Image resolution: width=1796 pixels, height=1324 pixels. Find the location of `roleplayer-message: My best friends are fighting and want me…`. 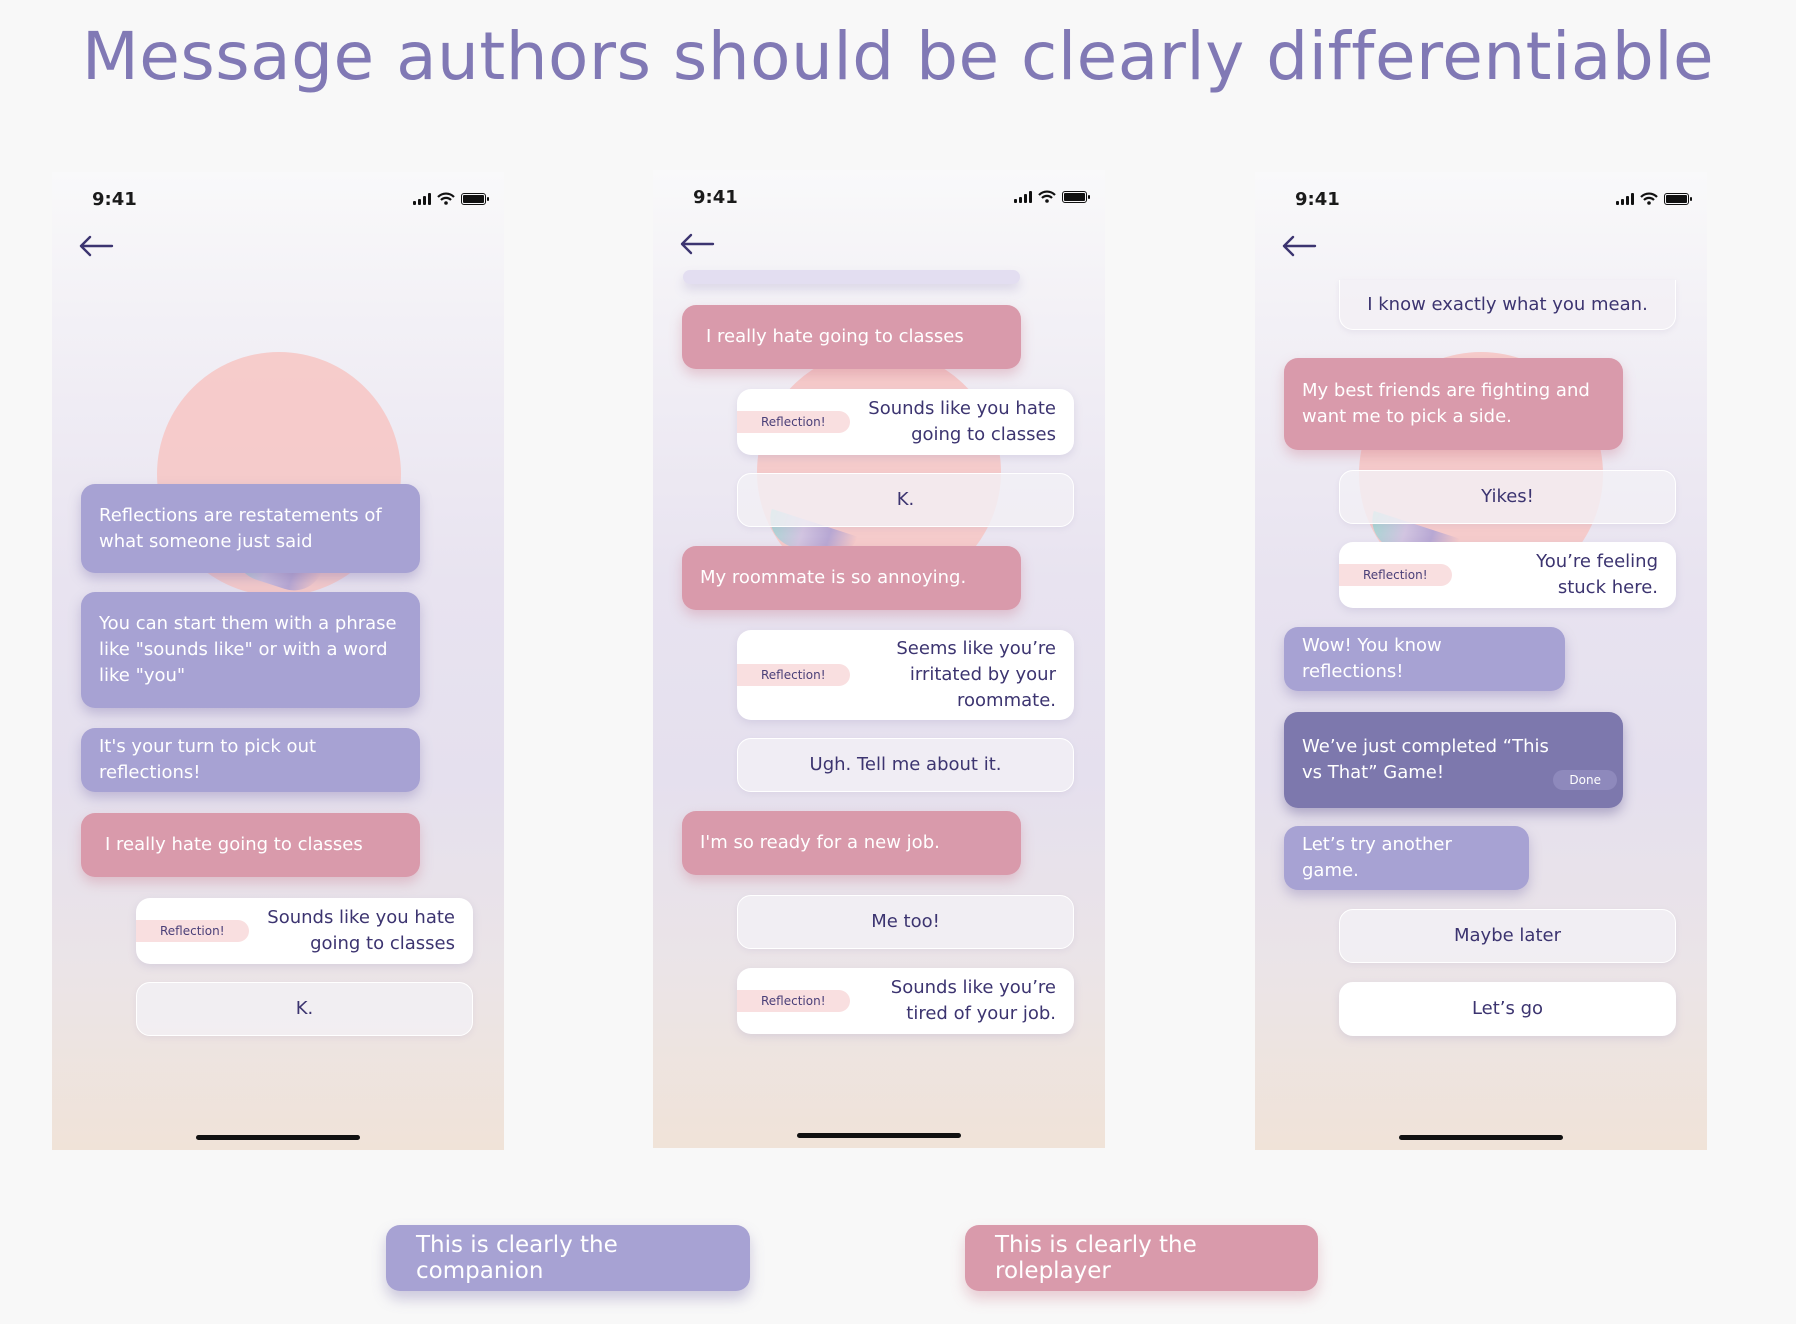

roleplayer-message: My best friends are fighting and want me… is located at coordinates (1453, 404).